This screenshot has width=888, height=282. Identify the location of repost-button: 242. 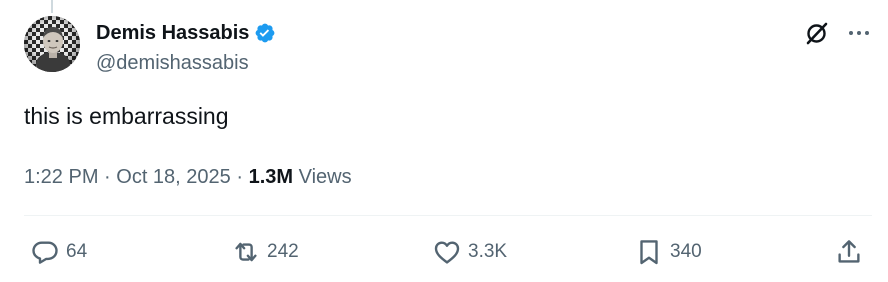
(265, 252).